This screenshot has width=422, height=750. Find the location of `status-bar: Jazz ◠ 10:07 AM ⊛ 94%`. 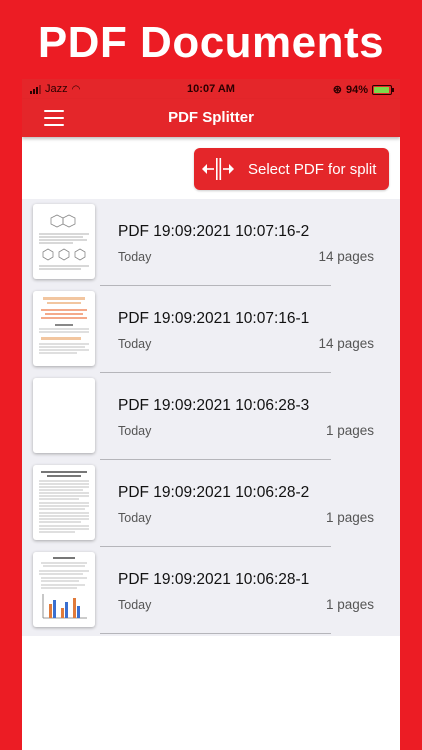

status-bar: Jazz ◠ 10:07 AM ⊛ 94% is located at coordinates (211, 89).